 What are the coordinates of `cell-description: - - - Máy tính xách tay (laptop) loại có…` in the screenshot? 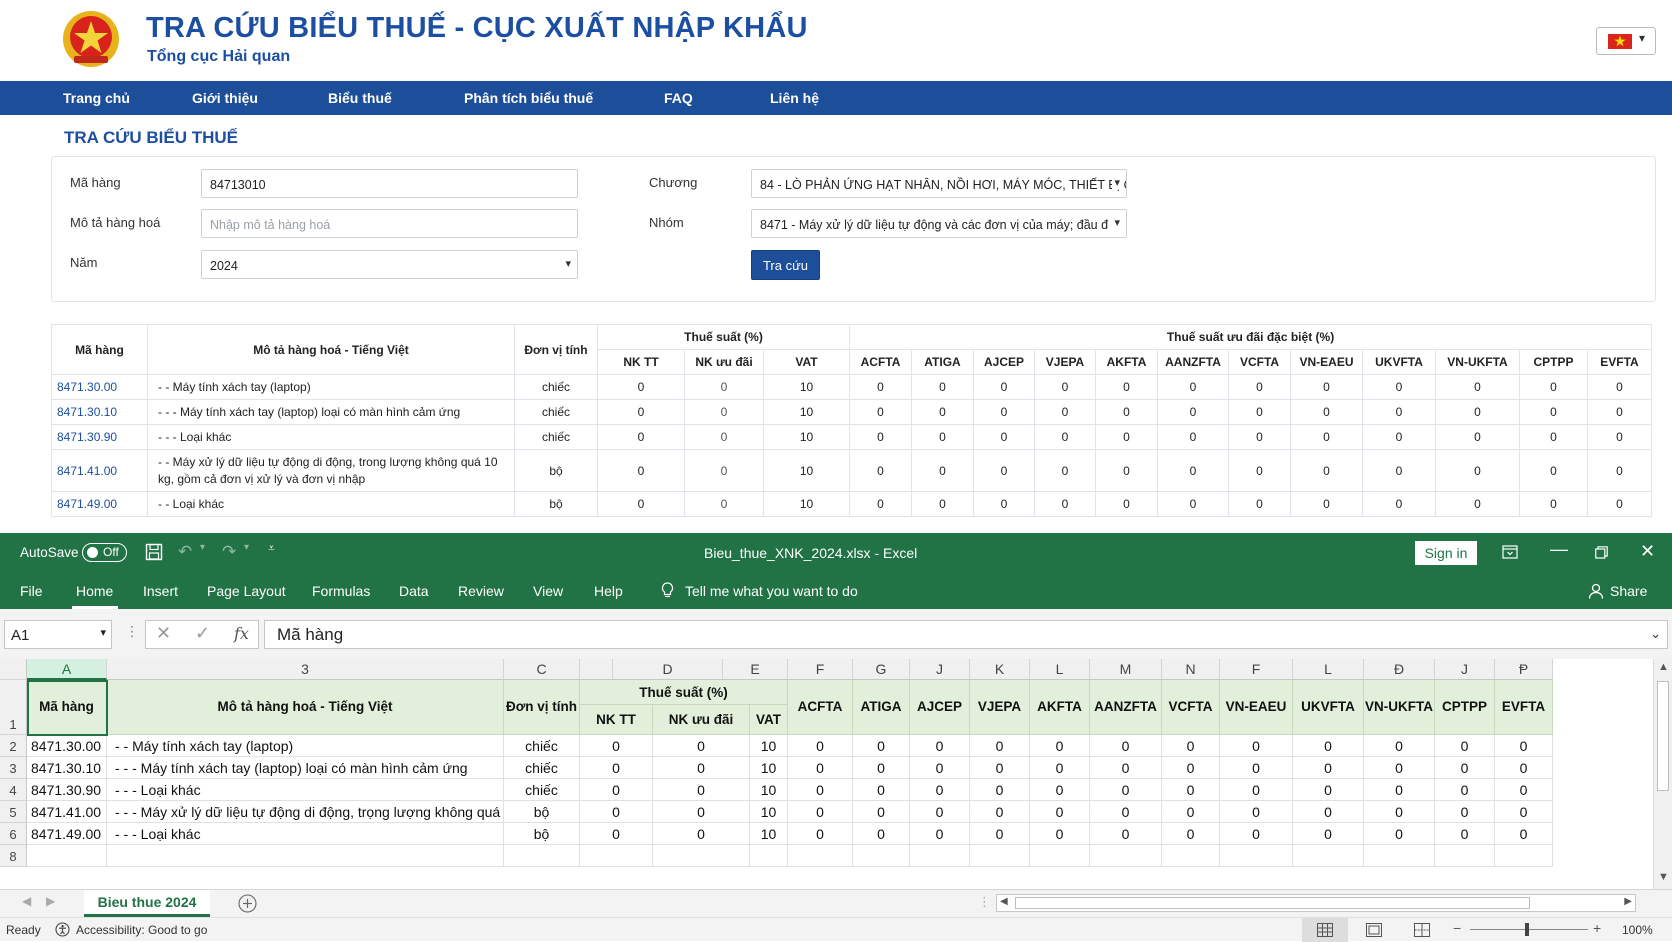 It's located at (305, 768).